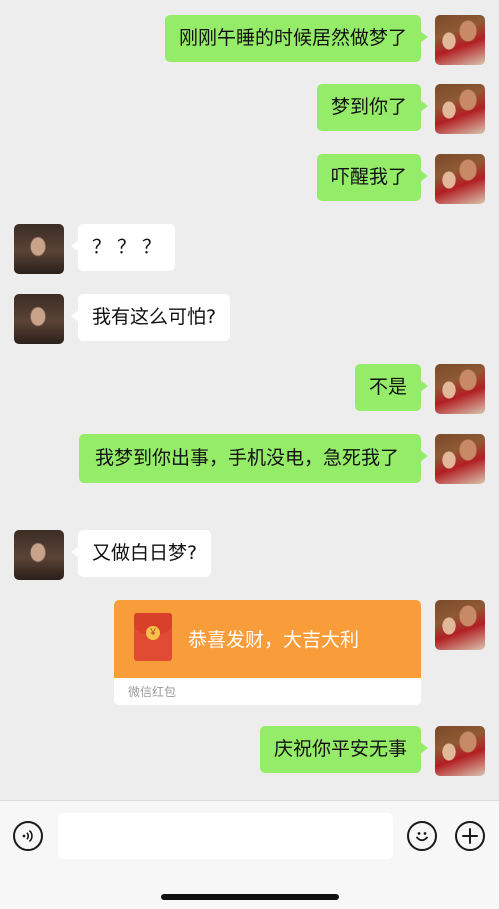  What do you see at coordinates (274, 640) in the screenshot?
I see `red-packet-greeting: 恭喜发财，大吉大利` at bounding box center [274, 640].